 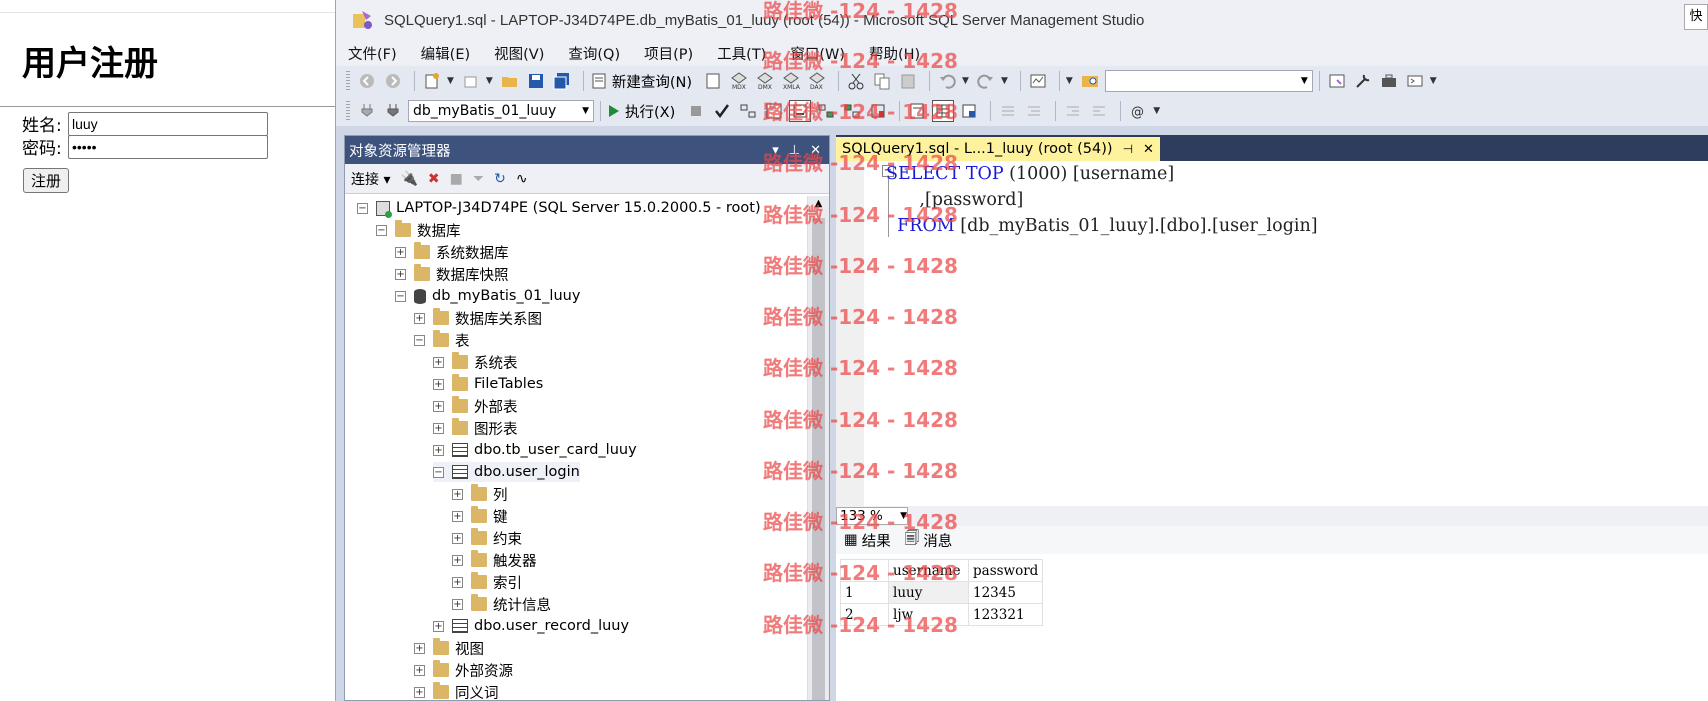 What do you see at coordinates (367, 111) in the screenshot?
I see `connect-icon` at bounding box center [367, 111].